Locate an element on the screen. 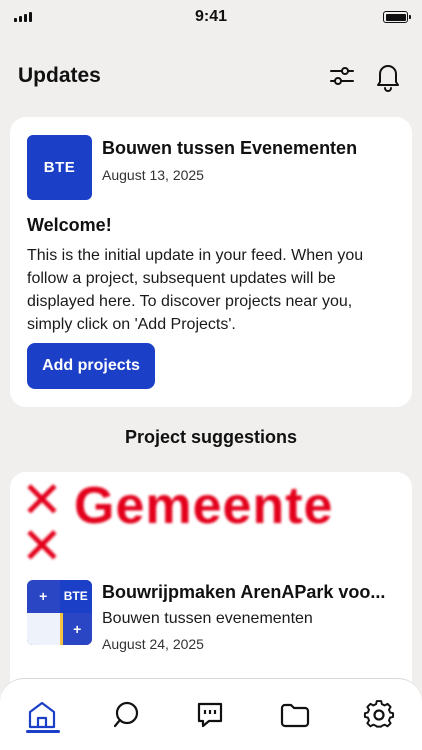  update-date: August 13, 2025 is located at coordinates (153, 175).